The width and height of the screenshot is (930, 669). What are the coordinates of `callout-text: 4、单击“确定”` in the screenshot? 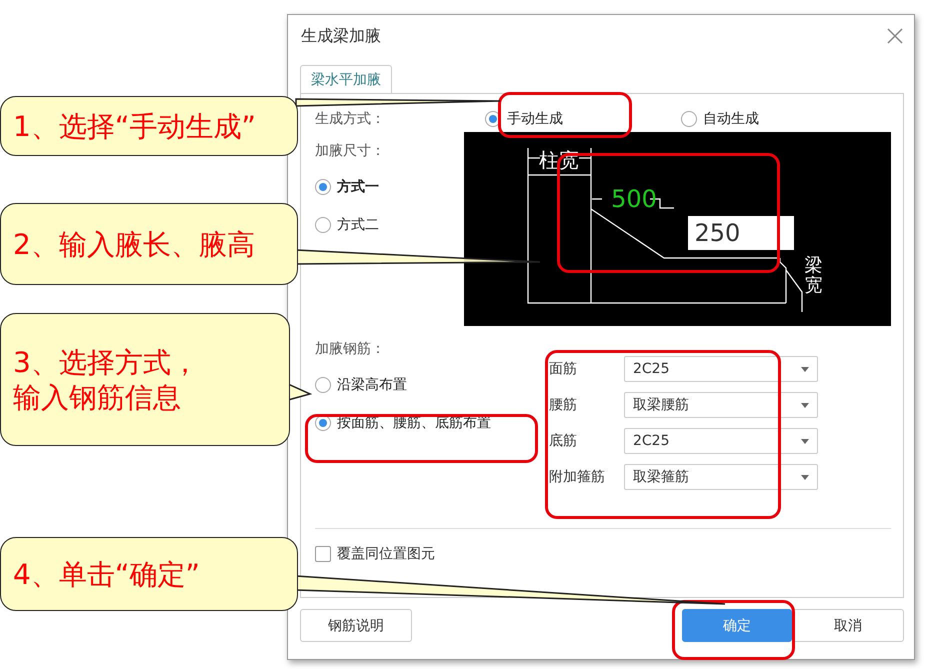 It's located at (107, 574).